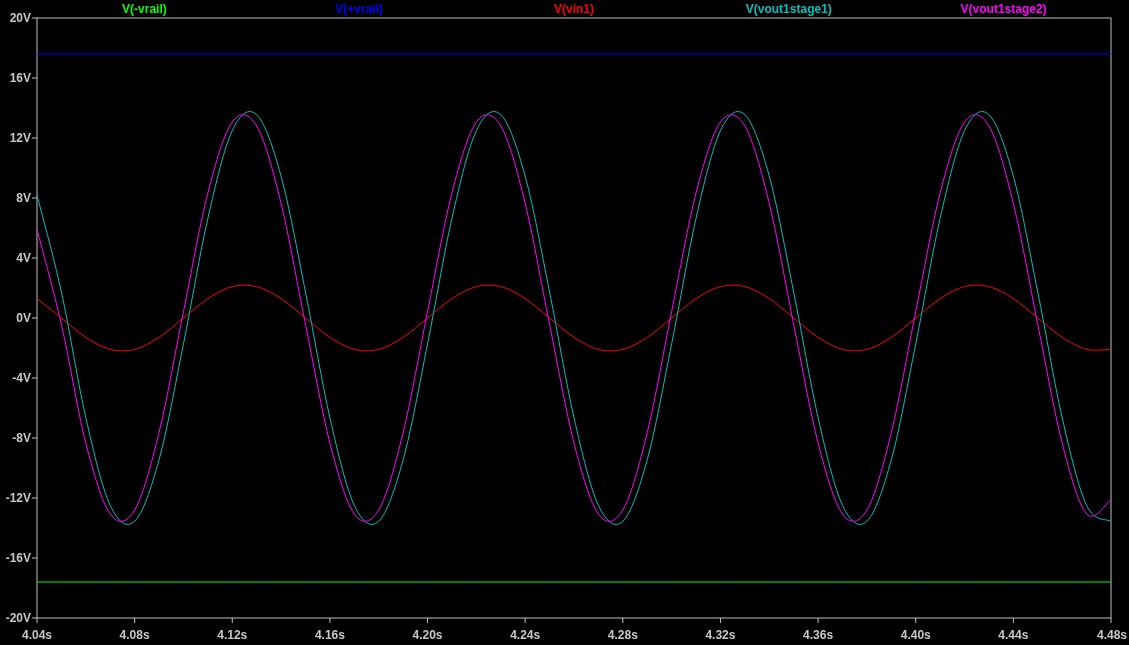 This screenshot has width=1129, height=645. Describe the element at coordinates (359, 9) in the screenshot. I see `legend-label: V(+vrail)` at that location.